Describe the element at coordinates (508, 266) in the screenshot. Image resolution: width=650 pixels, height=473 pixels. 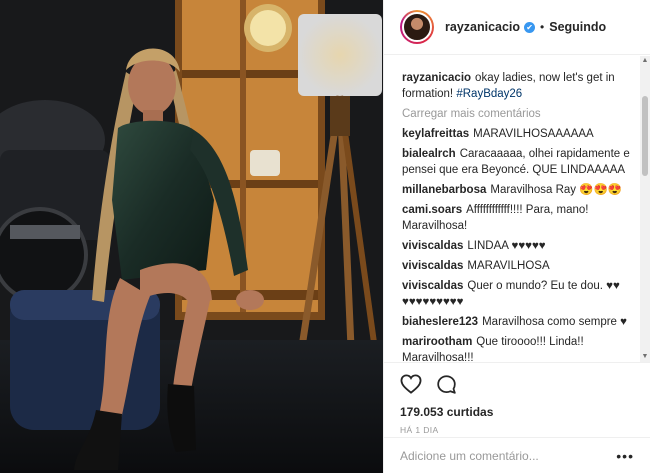
I see `comment-text: MARAVILHOSA` at that location.